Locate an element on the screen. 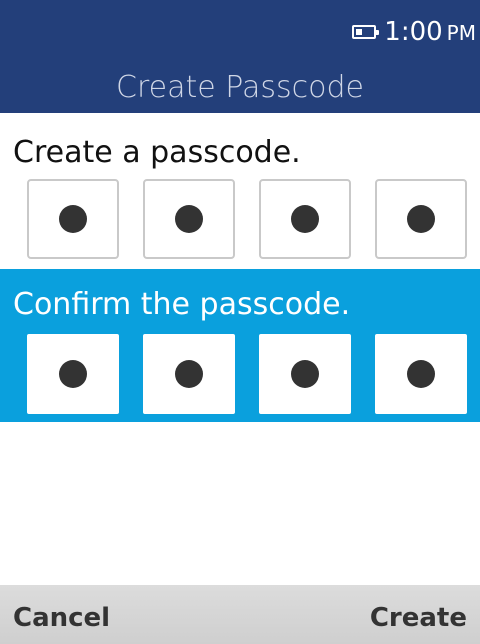 This screenshot has width=480, height=644. create-passcode-field is located at coordinates (247, 219).